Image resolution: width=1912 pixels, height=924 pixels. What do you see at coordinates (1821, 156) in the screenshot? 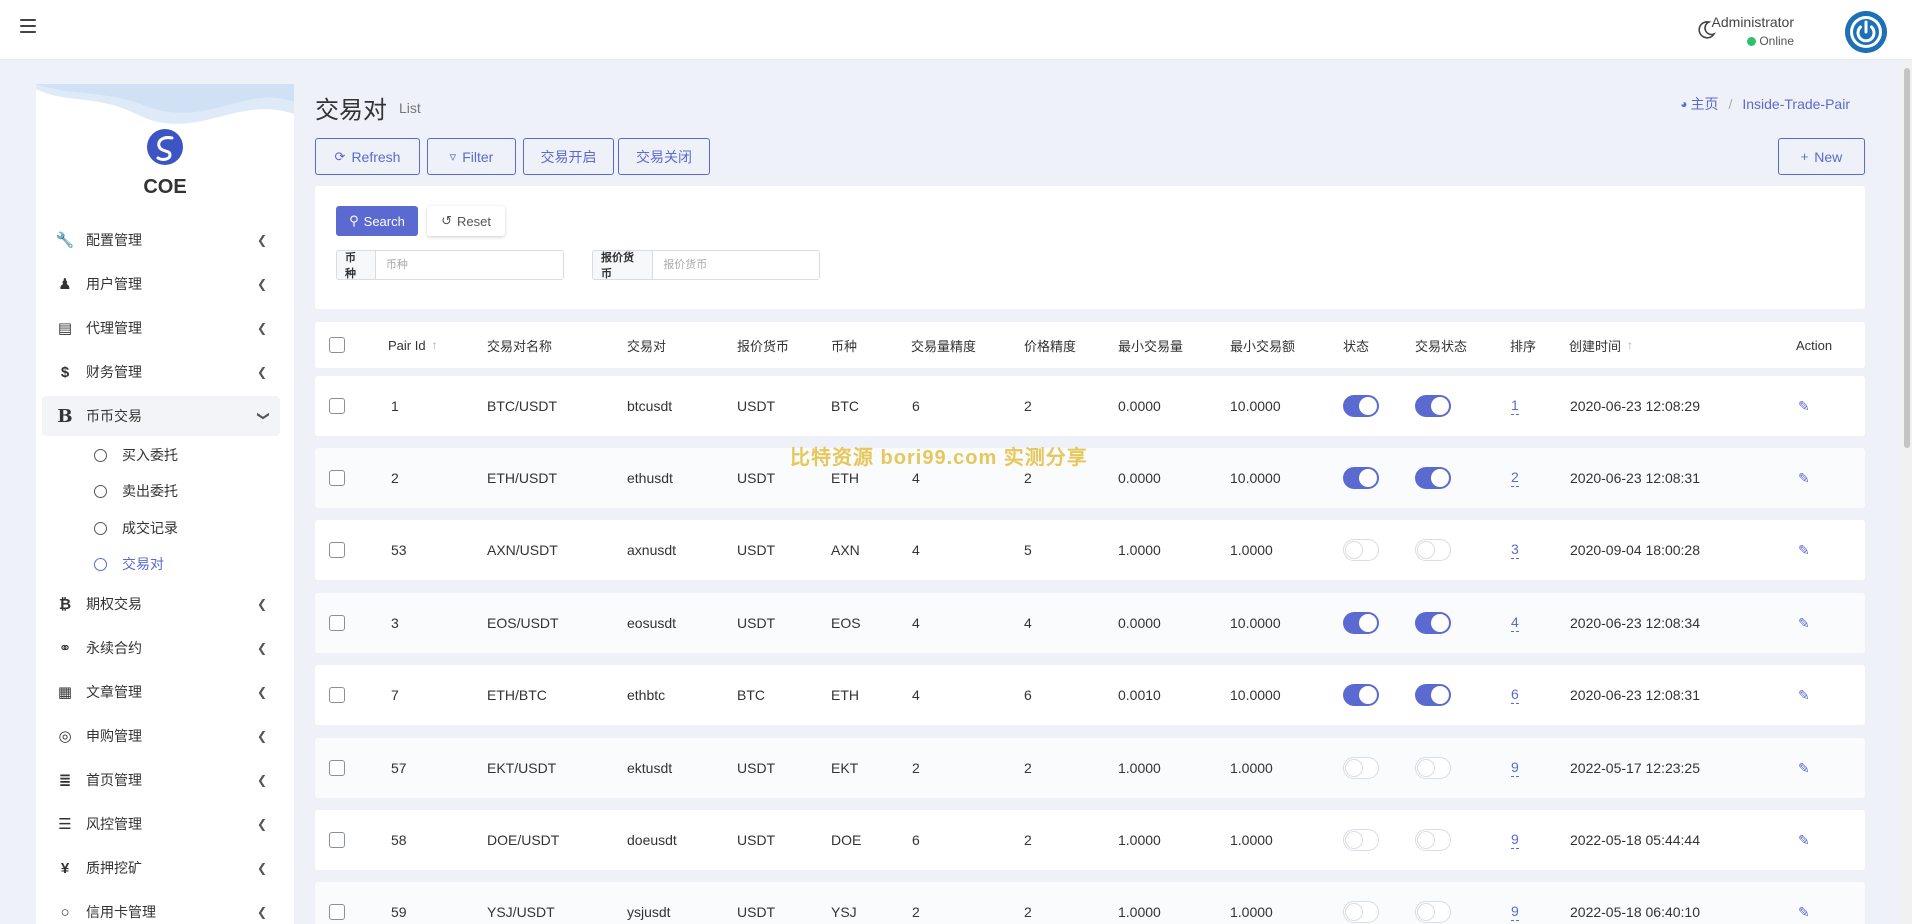
I see `new-button: + New` at bounding box center [1821, 156].